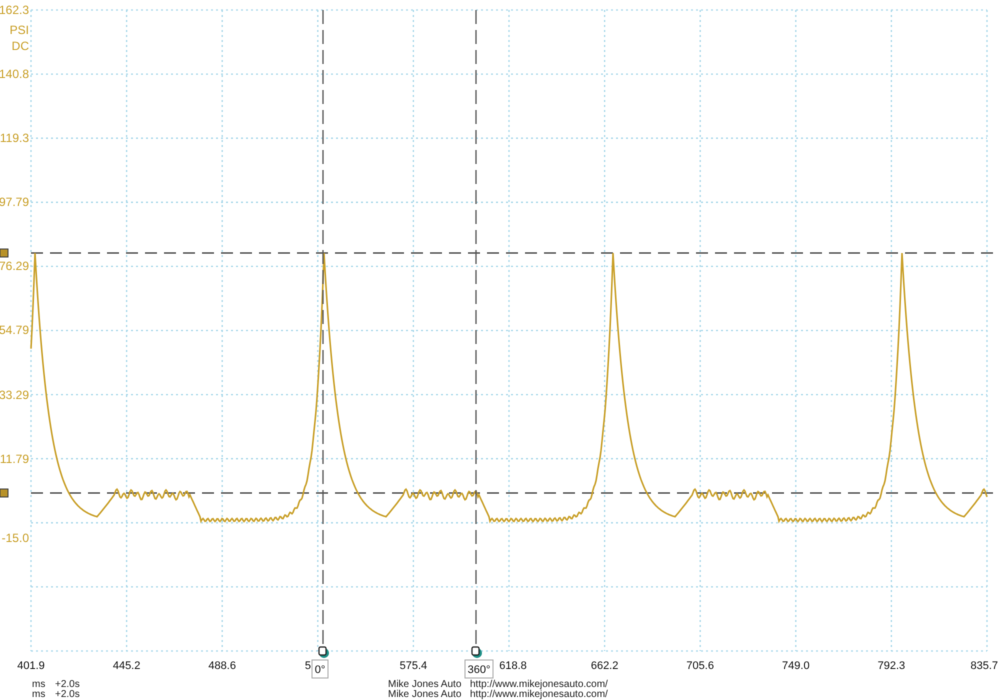 The height and width of the screenshot is (700, 1000). I want to click on axis-label: 162.3, so click(14, 10).